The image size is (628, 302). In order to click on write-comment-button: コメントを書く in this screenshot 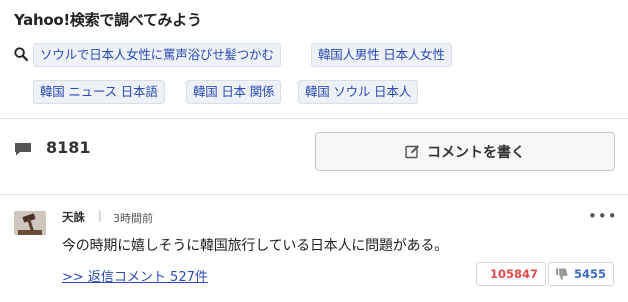, I will do `click(465, 151)`.